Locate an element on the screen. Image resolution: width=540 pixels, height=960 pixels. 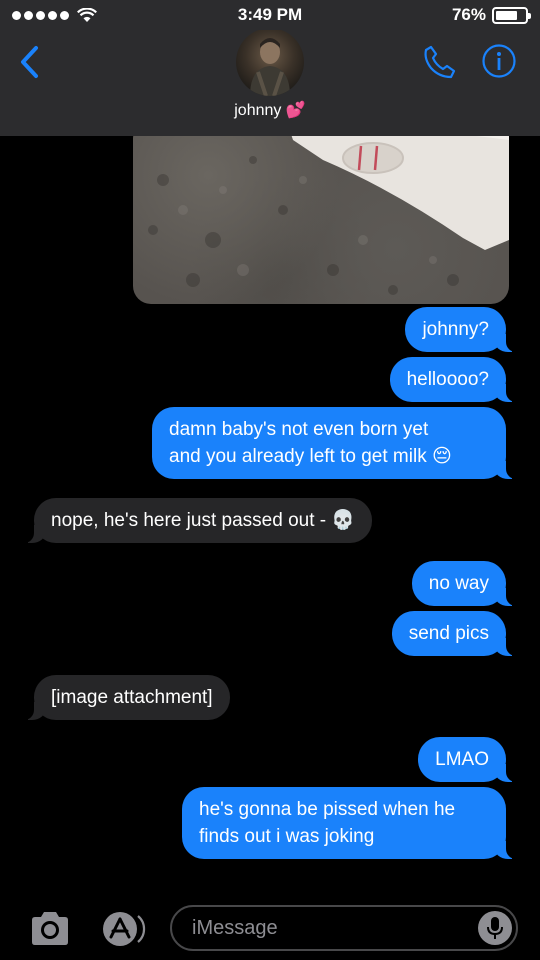
message-sent: send pics is located at coordinates (455, 633).